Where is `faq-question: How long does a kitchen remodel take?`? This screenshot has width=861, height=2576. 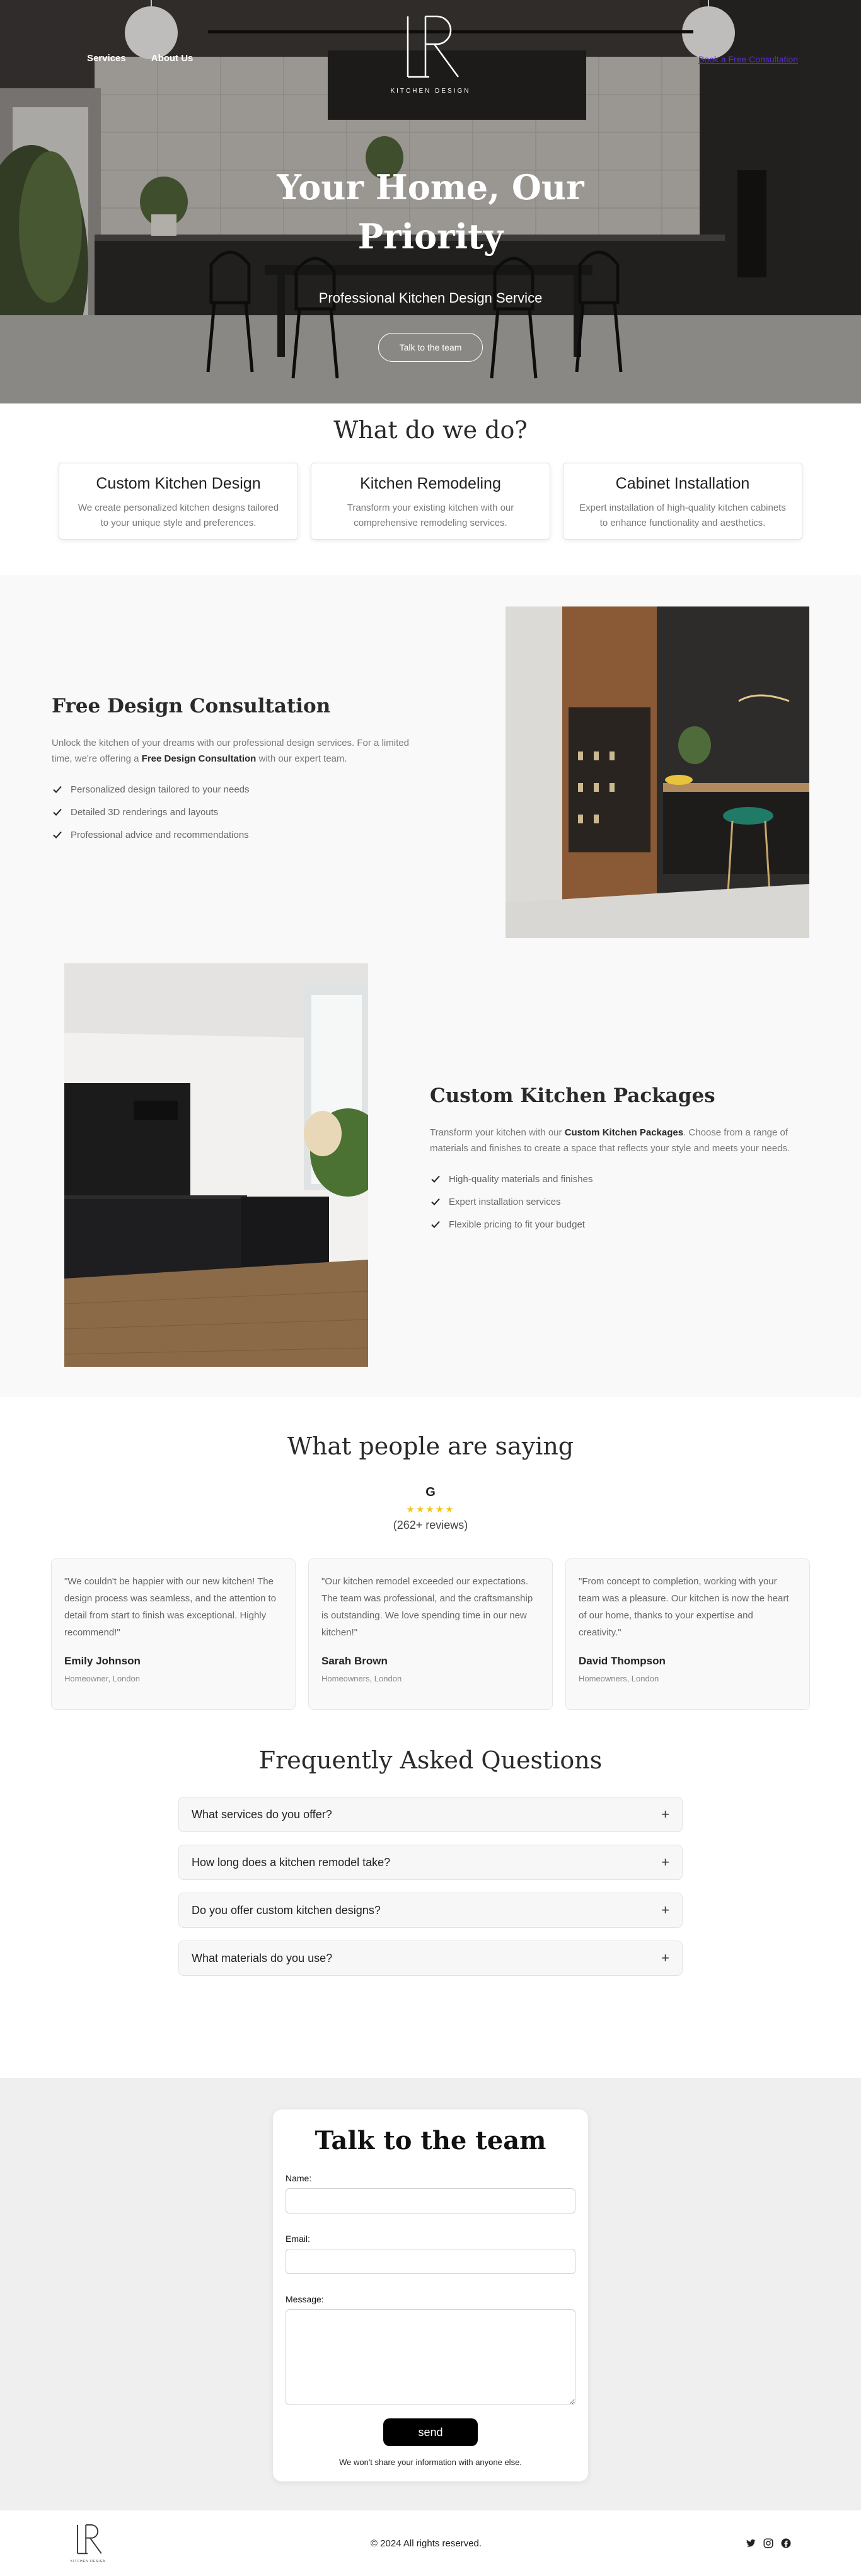
faq-question: How long does a kitchen remodel take? is located at coordinates (291, 1862).